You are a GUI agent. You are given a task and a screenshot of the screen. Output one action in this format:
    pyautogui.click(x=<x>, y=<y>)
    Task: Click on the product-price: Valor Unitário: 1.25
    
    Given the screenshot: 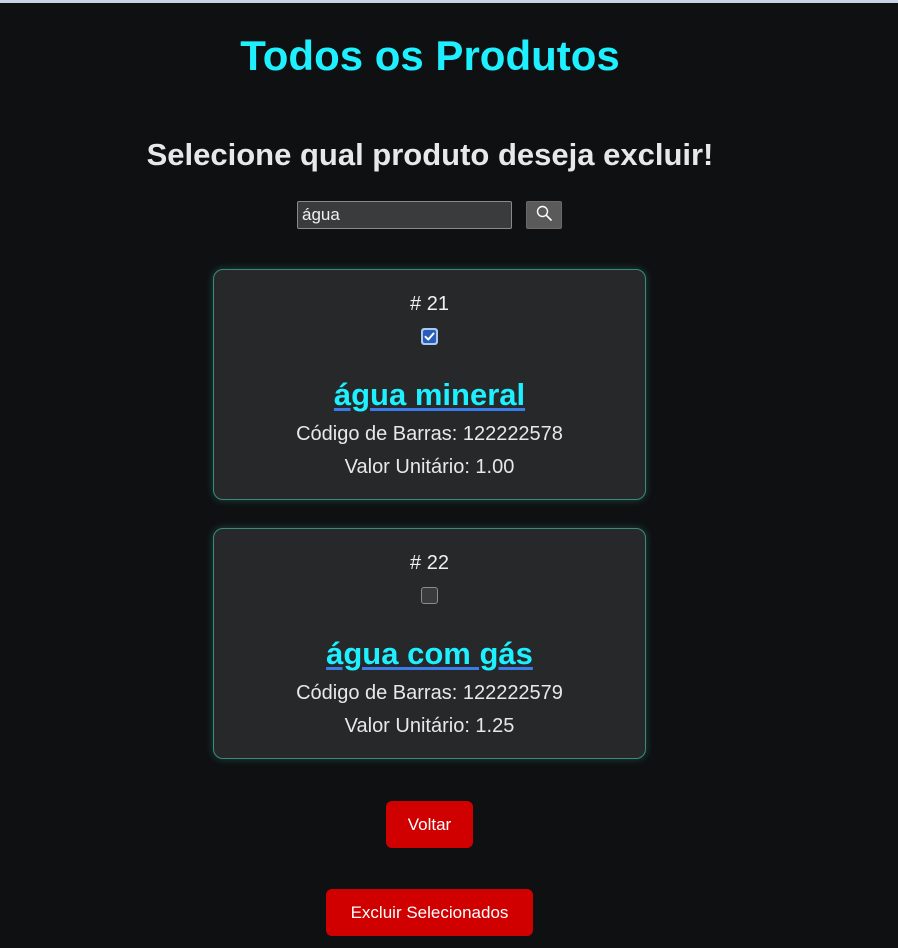 What is the action you would take?
    pyautogui.click(x=429, y=726)
    